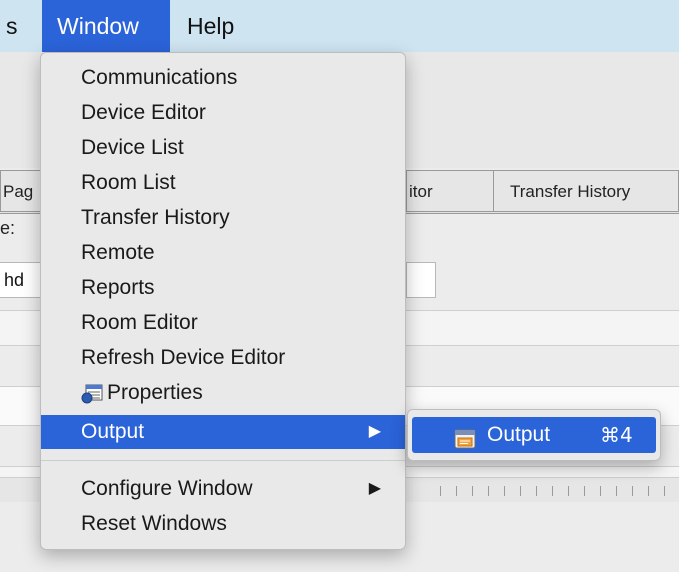 This screenshot has width=679, height=572. Describe the element at coordinates (223, 148) in the screenshot. I see `menu-item-device-list: Device List` at that location.